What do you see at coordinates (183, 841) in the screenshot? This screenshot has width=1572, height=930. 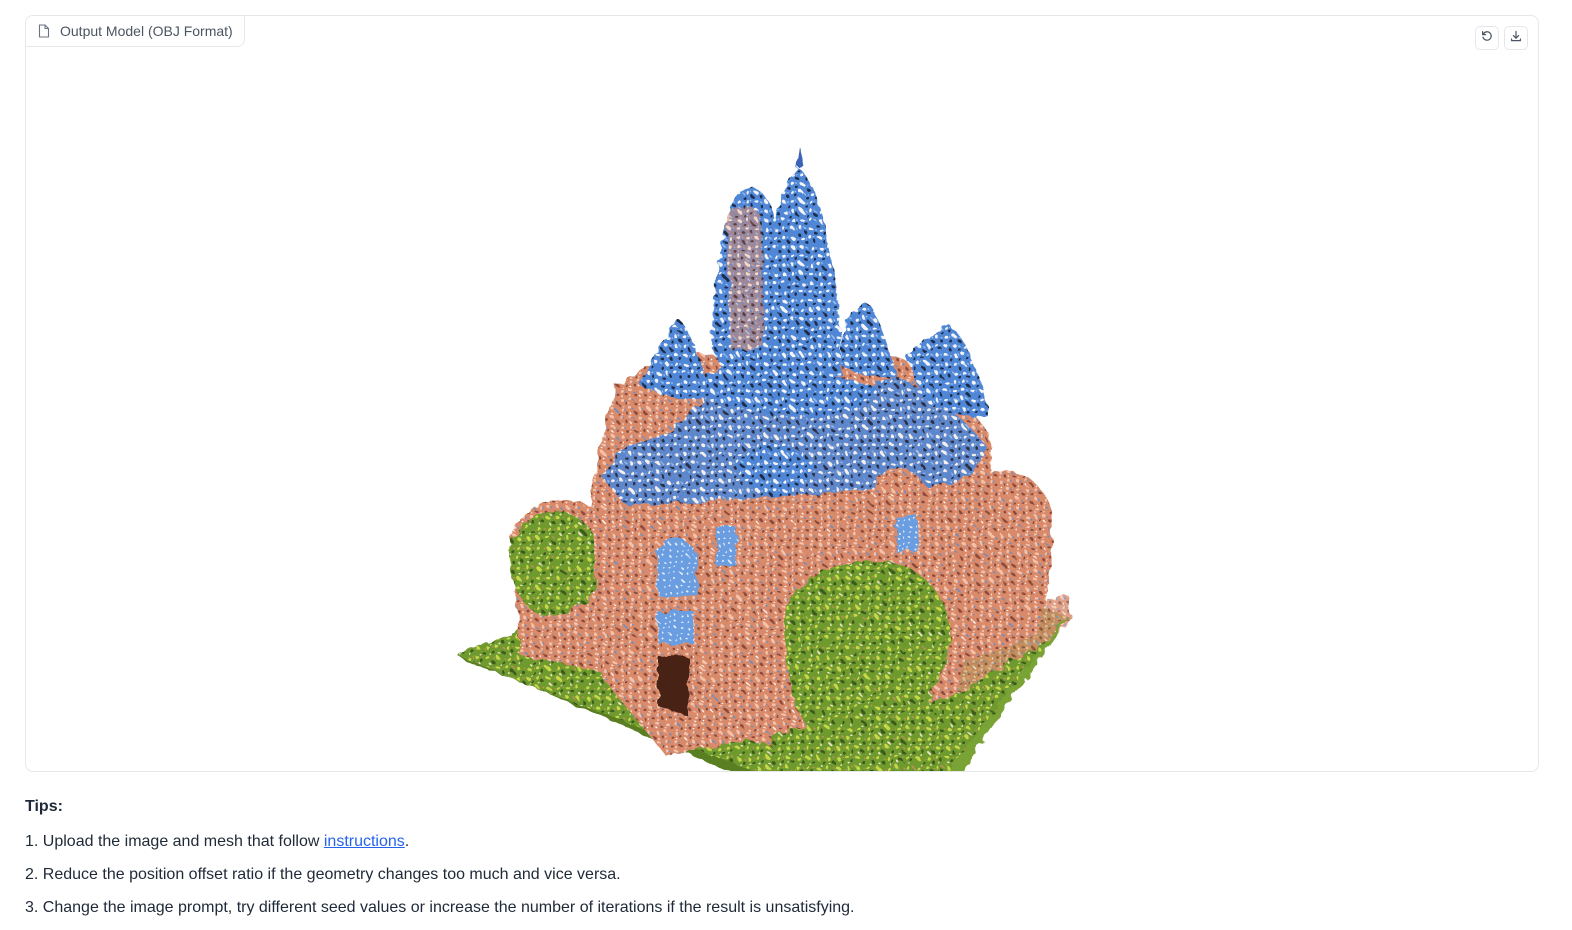 I see `tip-text: Upload the image and mesh that follow` at bounding box center [183, 841].